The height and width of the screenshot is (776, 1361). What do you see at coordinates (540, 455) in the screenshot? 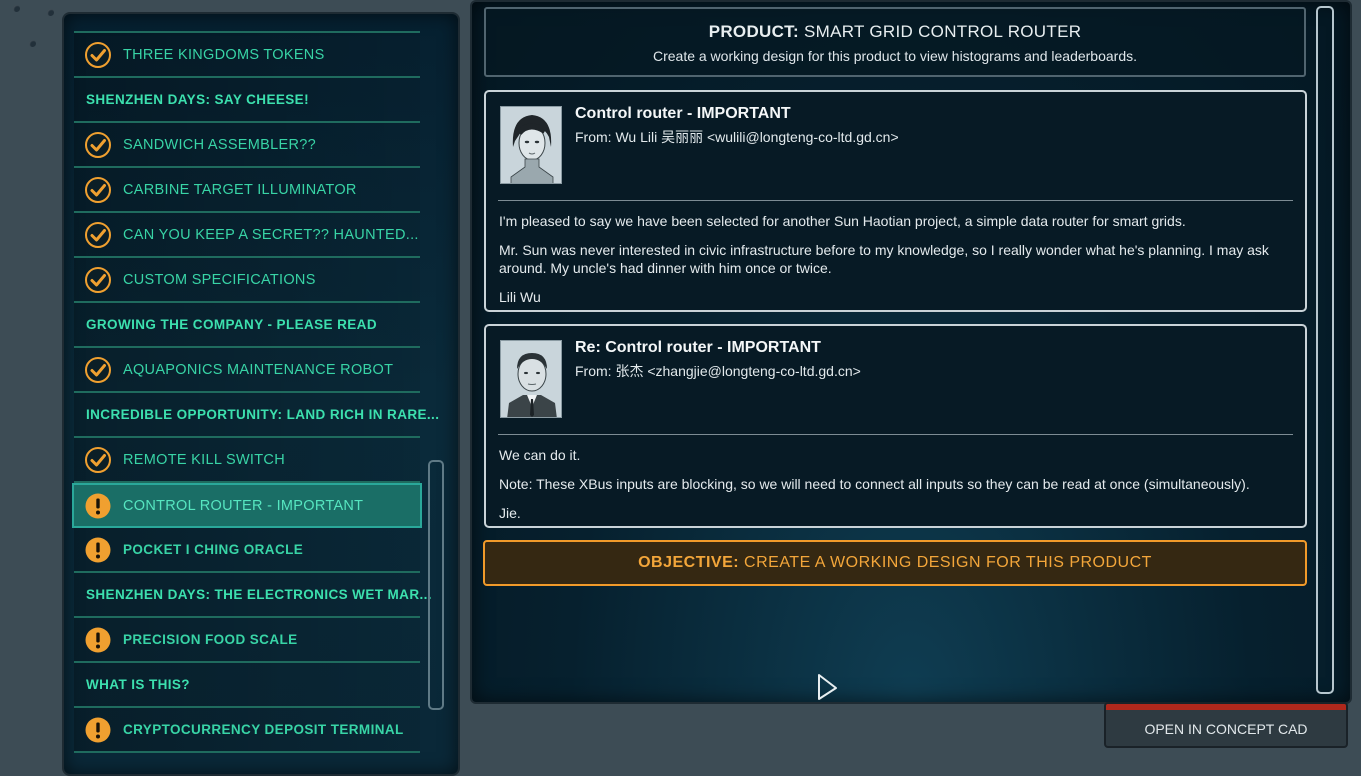
I see `email-paragraph: We can do it.` at bounding box center [540, 455].